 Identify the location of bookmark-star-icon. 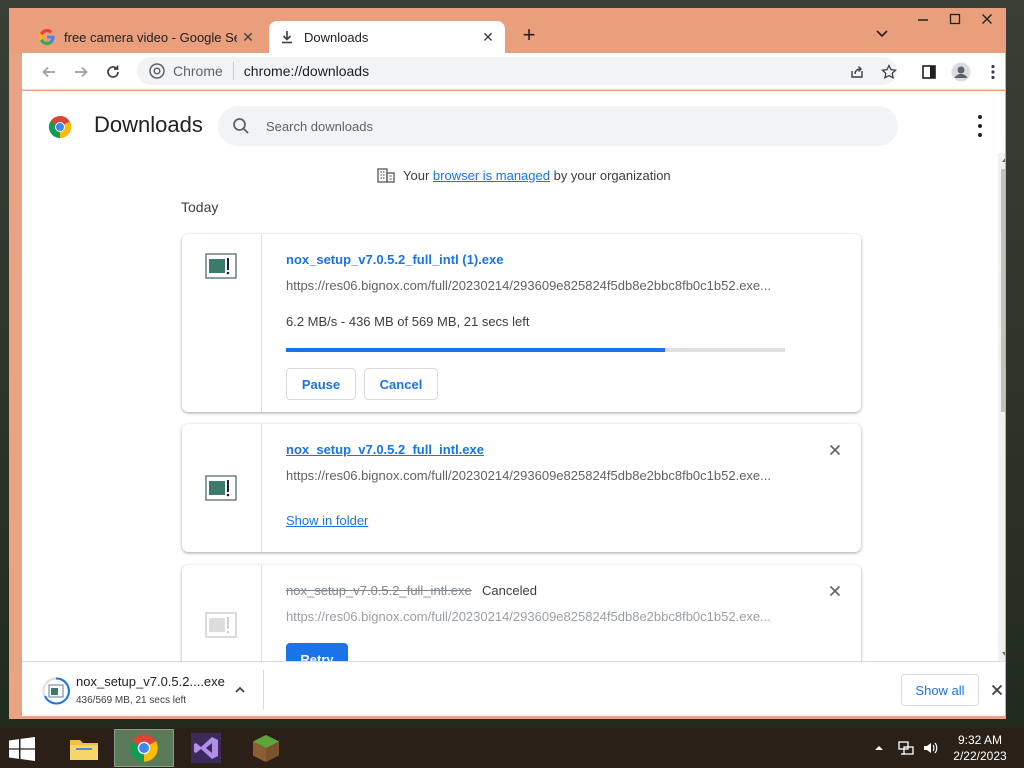
(889, 72).